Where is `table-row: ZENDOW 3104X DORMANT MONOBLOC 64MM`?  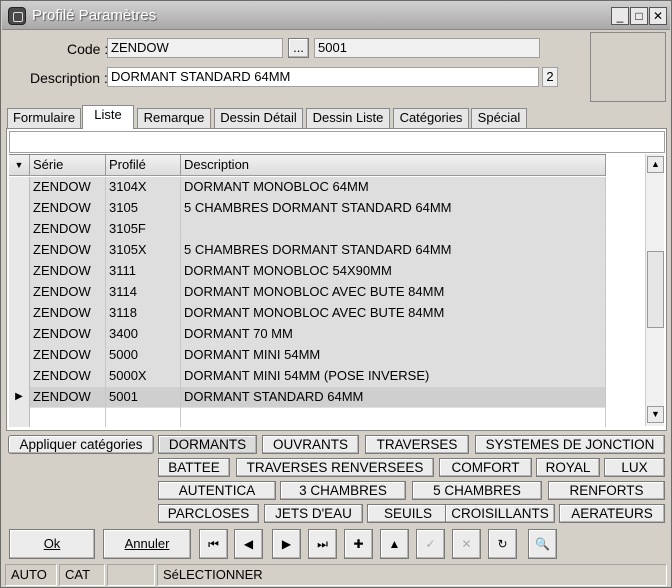
table-row: ZENDOW 3104X DORMANT MONOBLOC 64MM is located at coordinates (307, 187).